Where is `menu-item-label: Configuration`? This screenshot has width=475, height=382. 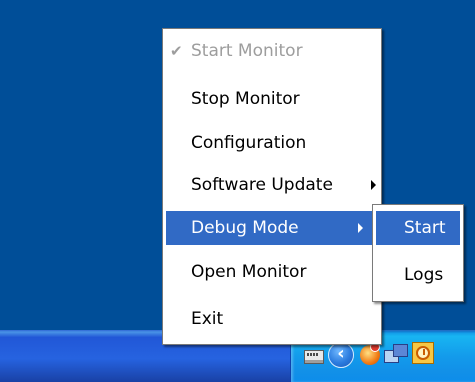 menu-item-label: Configuration is located at coordinates (249, 143).